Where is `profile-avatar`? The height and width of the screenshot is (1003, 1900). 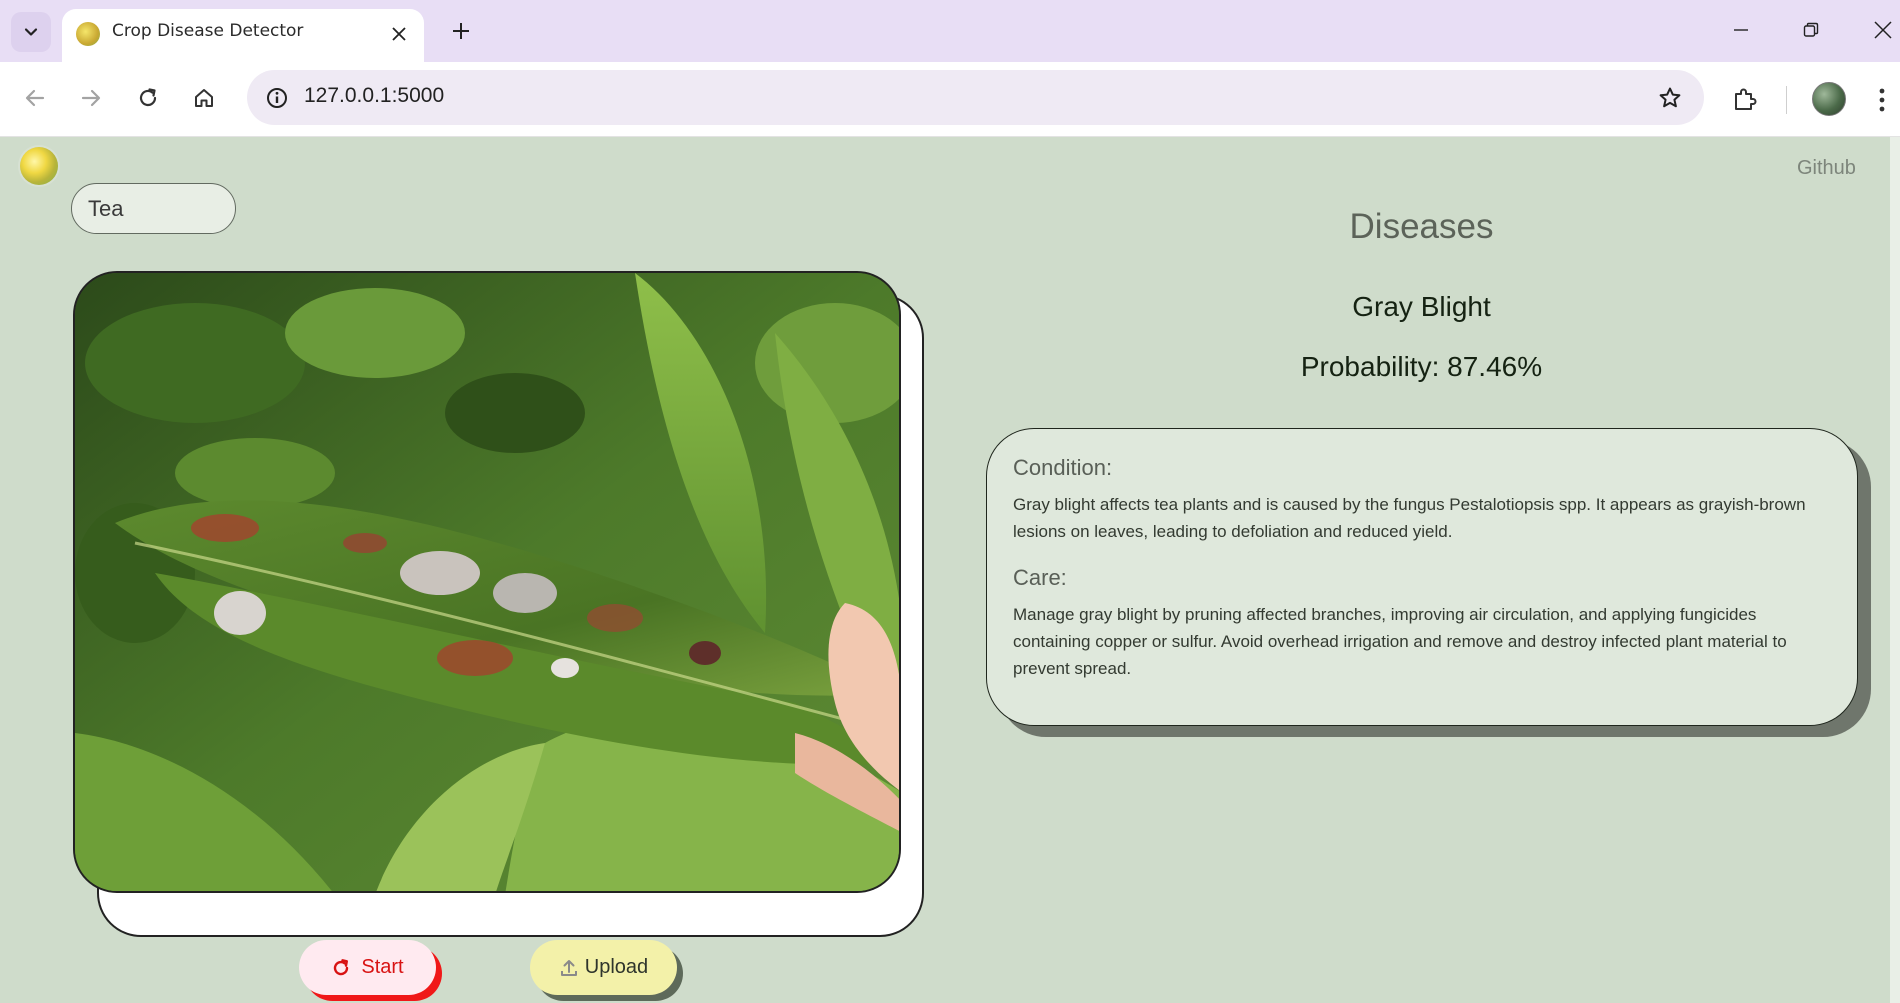
profile-avatar is located at coordinates (1829, 99).